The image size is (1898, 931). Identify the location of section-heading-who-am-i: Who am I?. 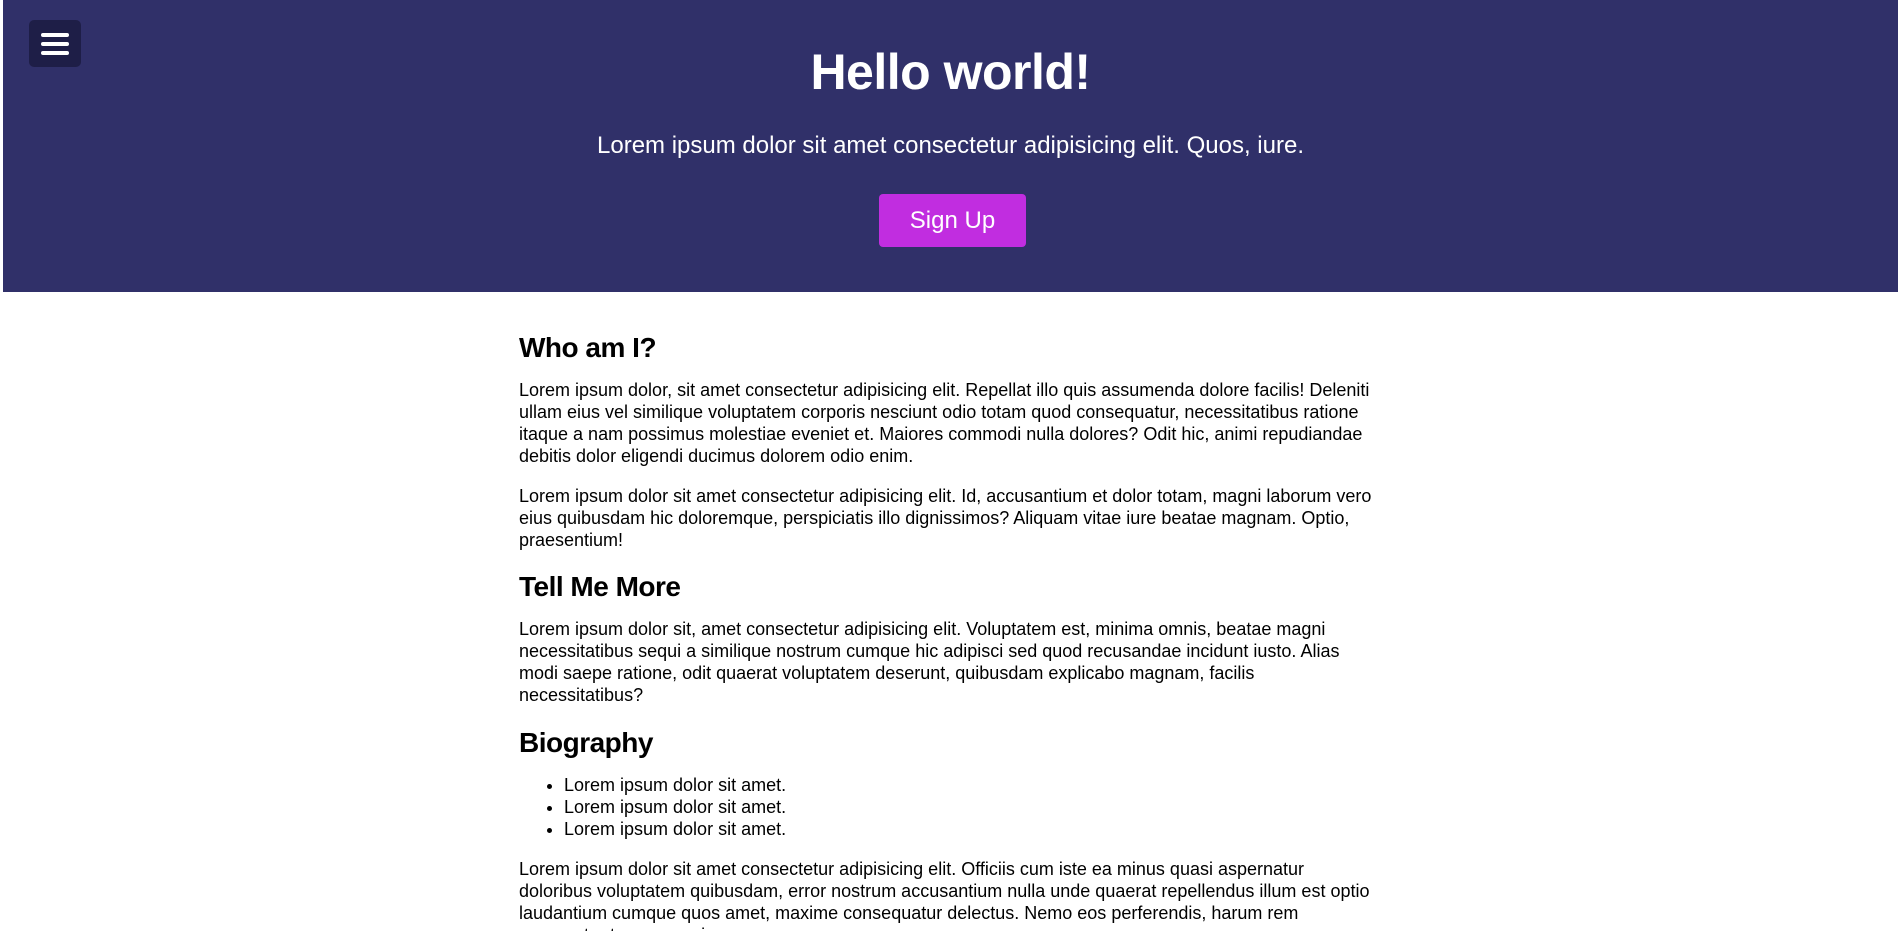
(588, 347).